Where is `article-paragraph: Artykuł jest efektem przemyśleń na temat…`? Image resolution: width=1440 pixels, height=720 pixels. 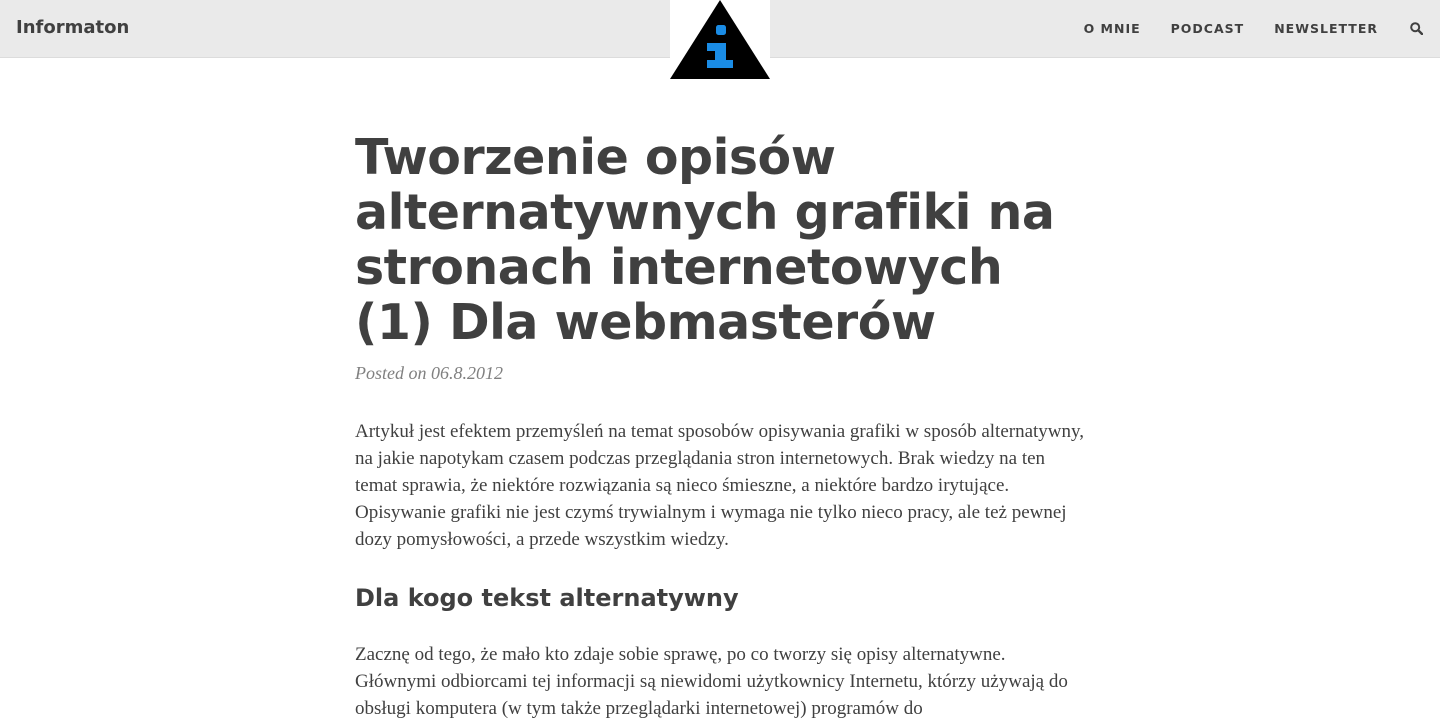 article-paragraph: Artykuł jest efektem przemyśleń na temat… is located at coordinates (720, 485).